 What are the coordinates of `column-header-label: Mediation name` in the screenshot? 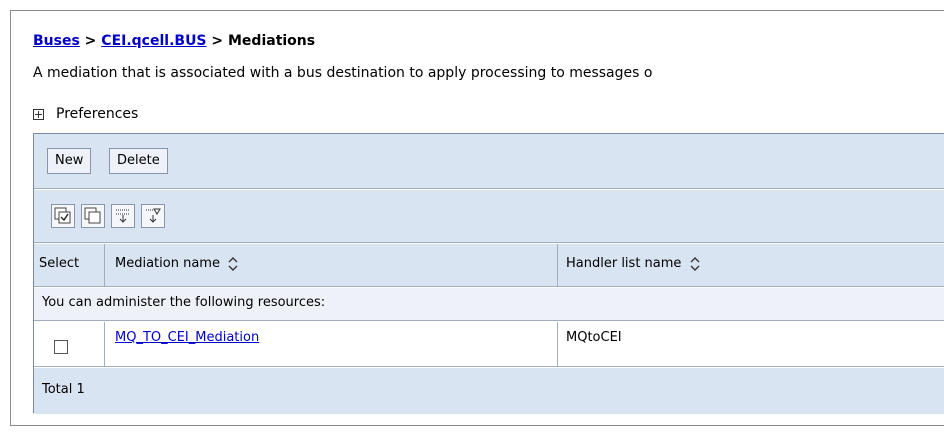 It's located at (167, 263).